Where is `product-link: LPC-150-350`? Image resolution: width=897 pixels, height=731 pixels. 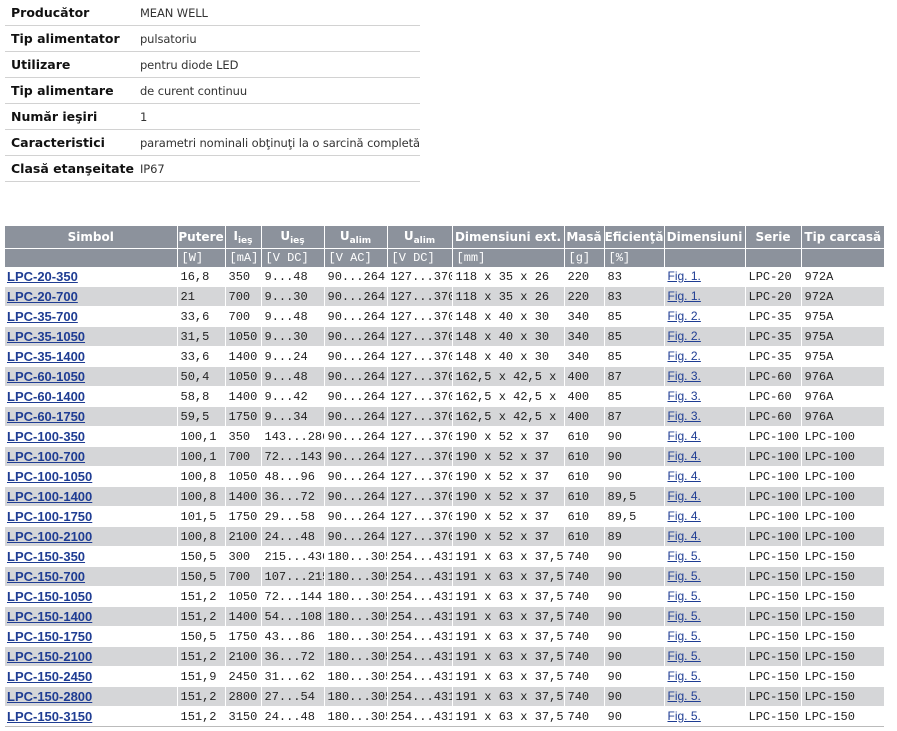
product-link: LPC-150-350 is located at coordinates (46, 556).